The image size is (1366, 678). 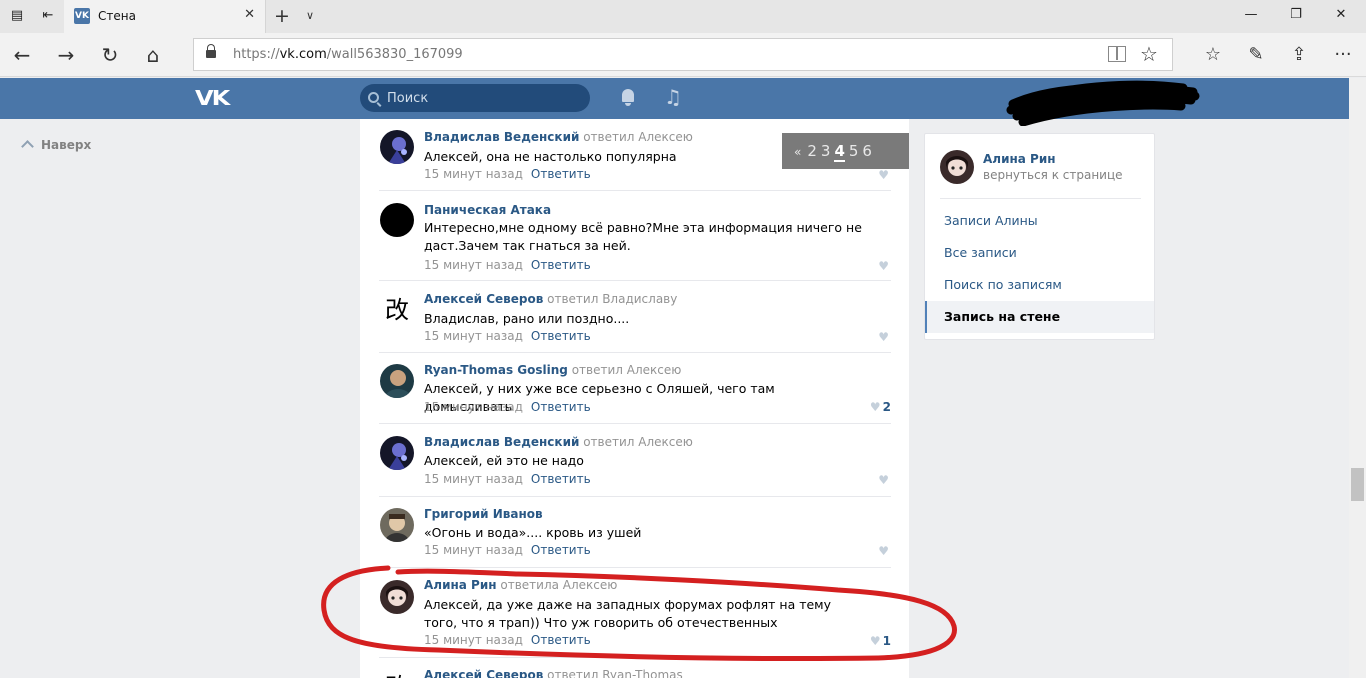 I want to click on home-icon: ⌂, so click(x=153, y=55).